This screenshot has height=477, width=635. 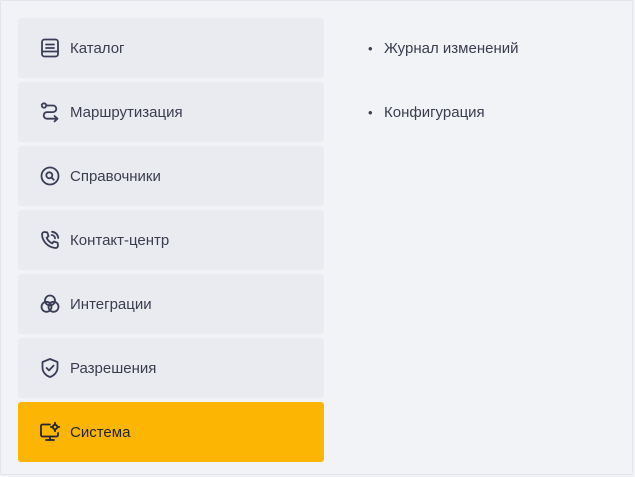 I want to click on menu-item-routing: Маршрутизация, so click(x=171, y=112).